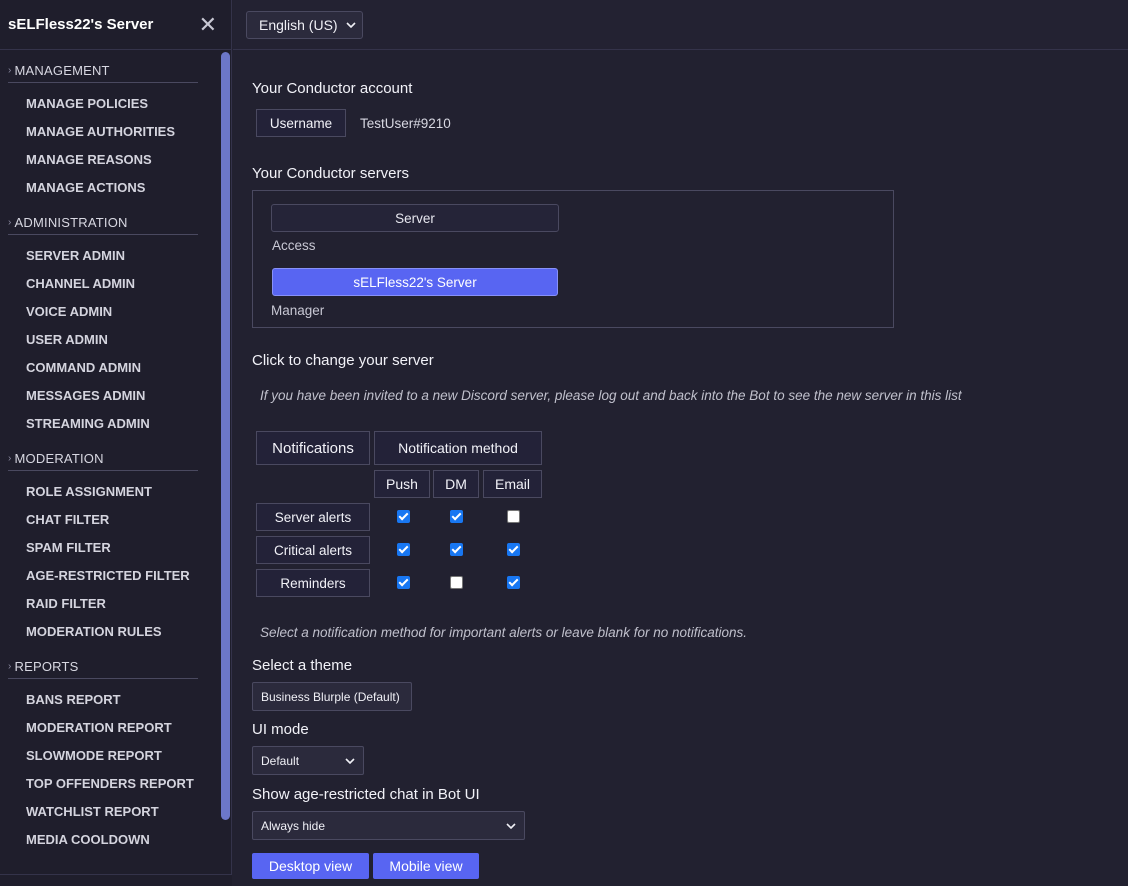  What do you see at coordinates (310, 866) in the screenshot?
I see `desktop-view-button: Desktop view` at bounding box center [310, 866].